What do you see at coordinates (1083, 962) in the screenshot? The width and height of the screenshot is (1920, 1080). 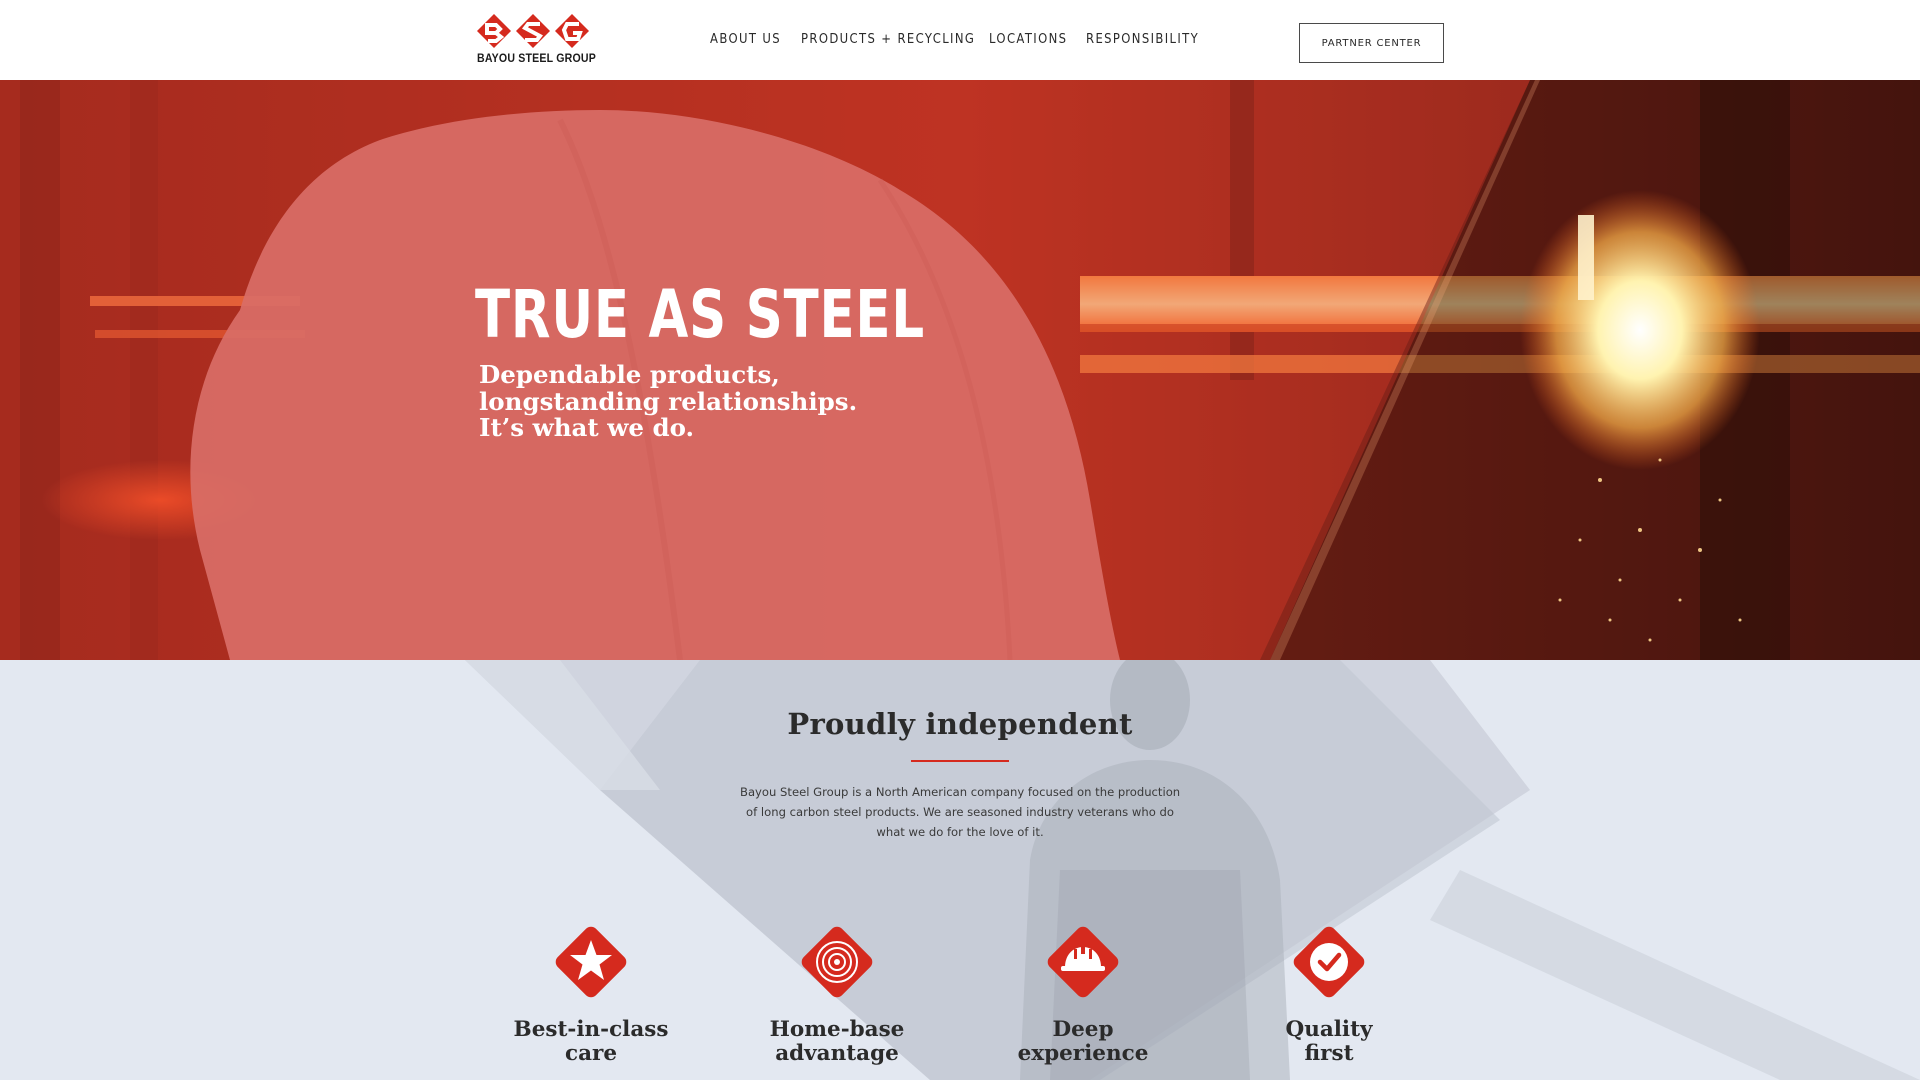 I see `hard-hat-icon` at bounding box center [1083, 962].